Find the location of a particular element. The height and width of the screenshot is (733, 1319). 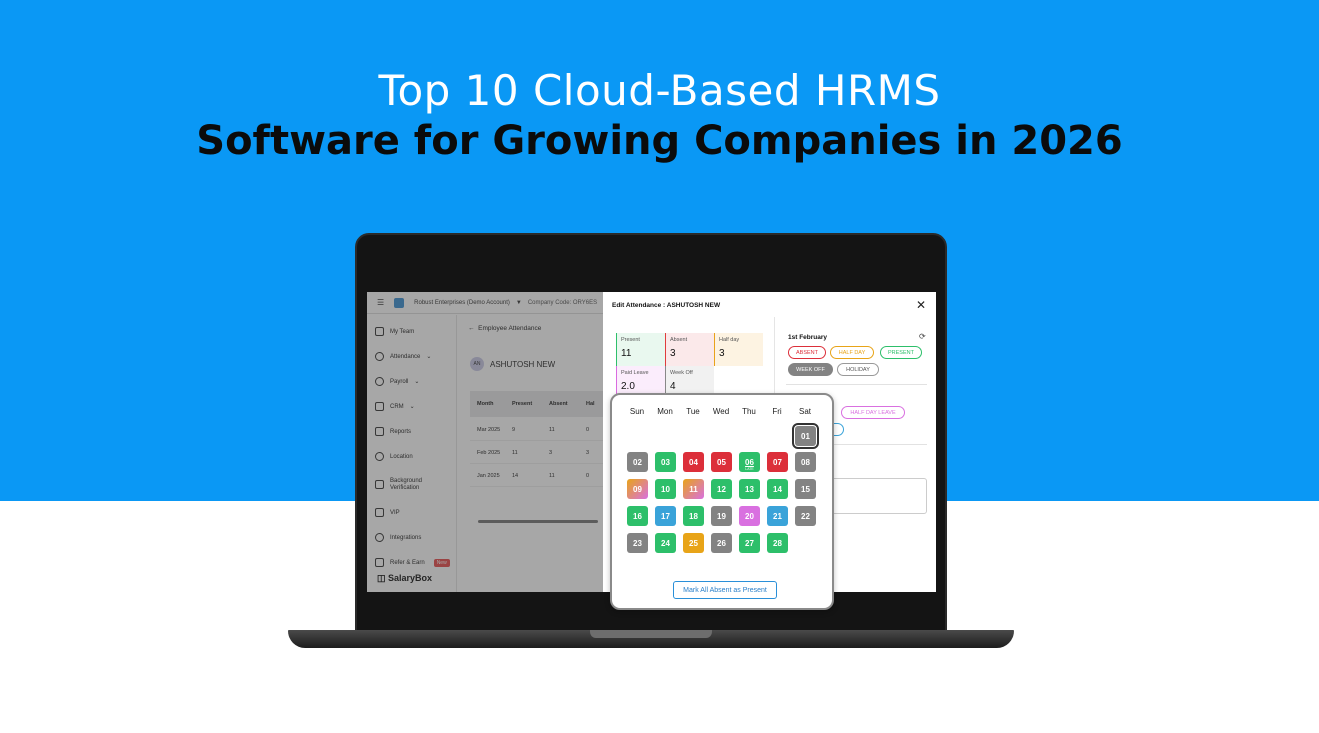

panel-title: Edit Attendance : ASHUTOSH NEW is located at coordinates (666, 305).